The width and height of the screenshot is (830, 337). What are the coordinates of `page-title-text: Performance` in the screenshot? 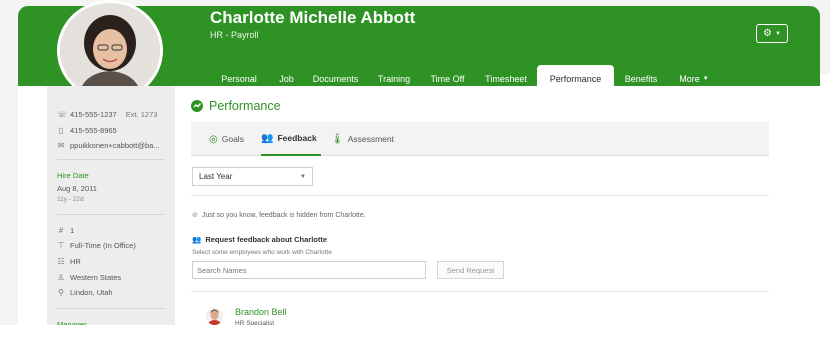 It's located at (245, 106).